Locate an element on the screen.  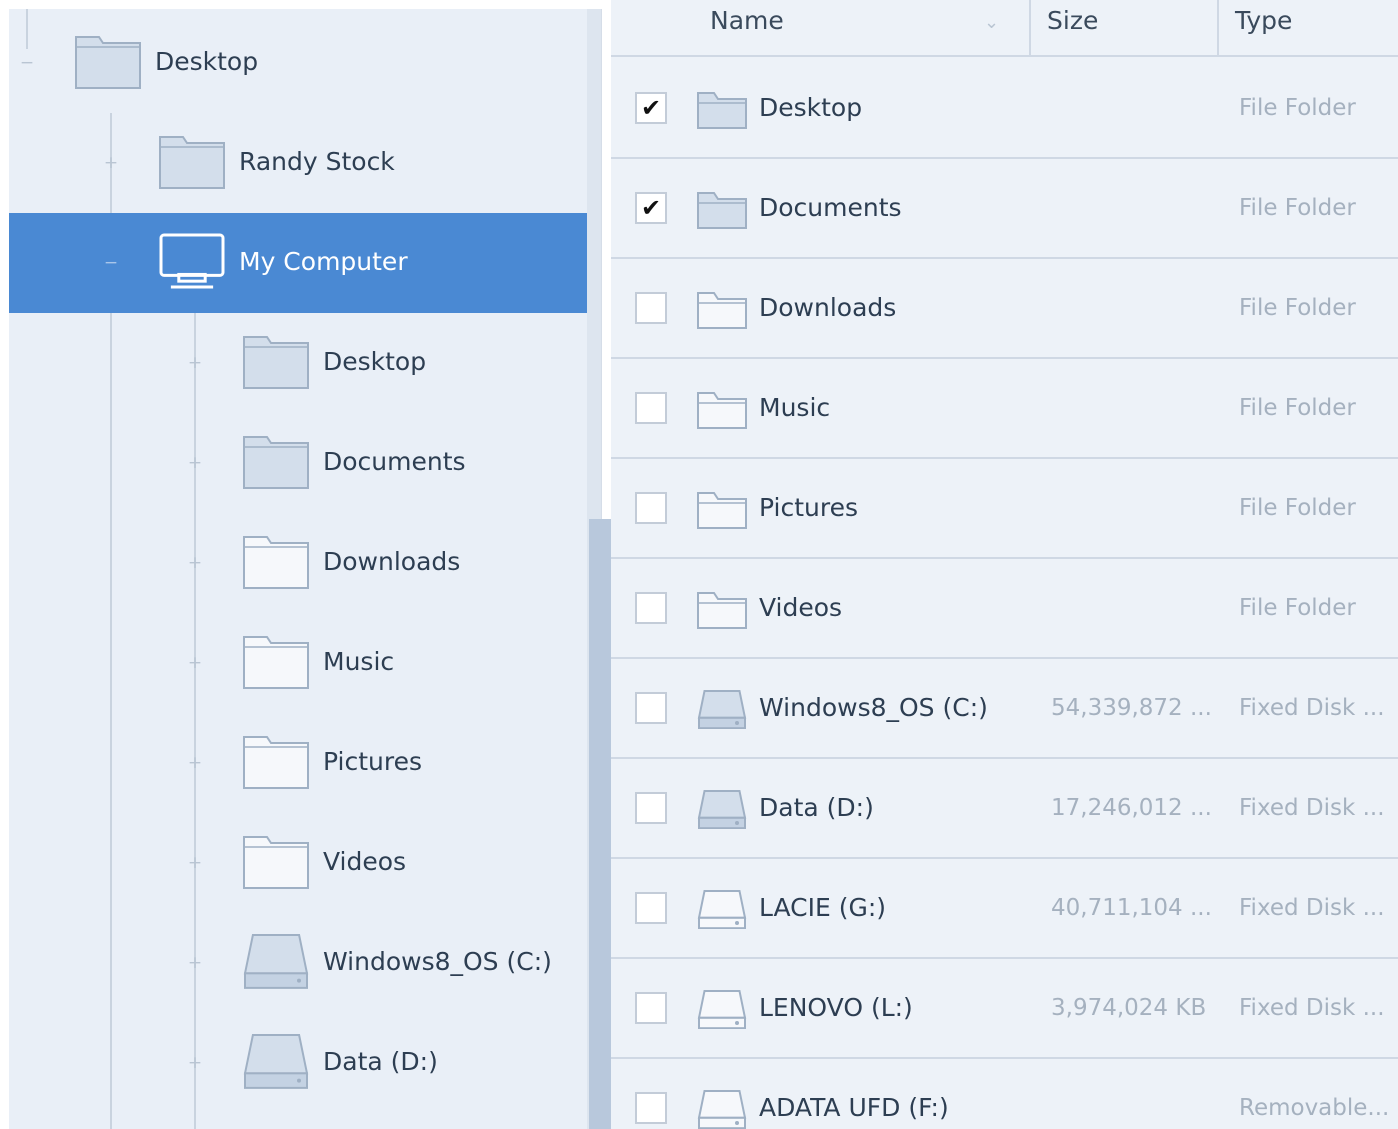
item-name: Downloads is located at coordinates (828, 307).